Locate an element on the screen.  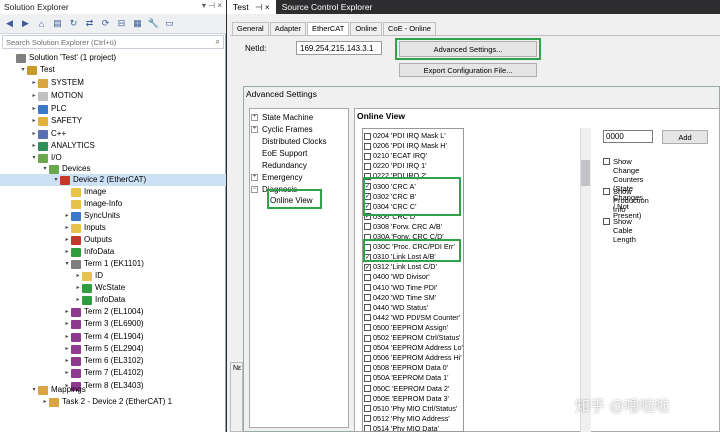
tree-item: Image is located at coordinates (84, 192).